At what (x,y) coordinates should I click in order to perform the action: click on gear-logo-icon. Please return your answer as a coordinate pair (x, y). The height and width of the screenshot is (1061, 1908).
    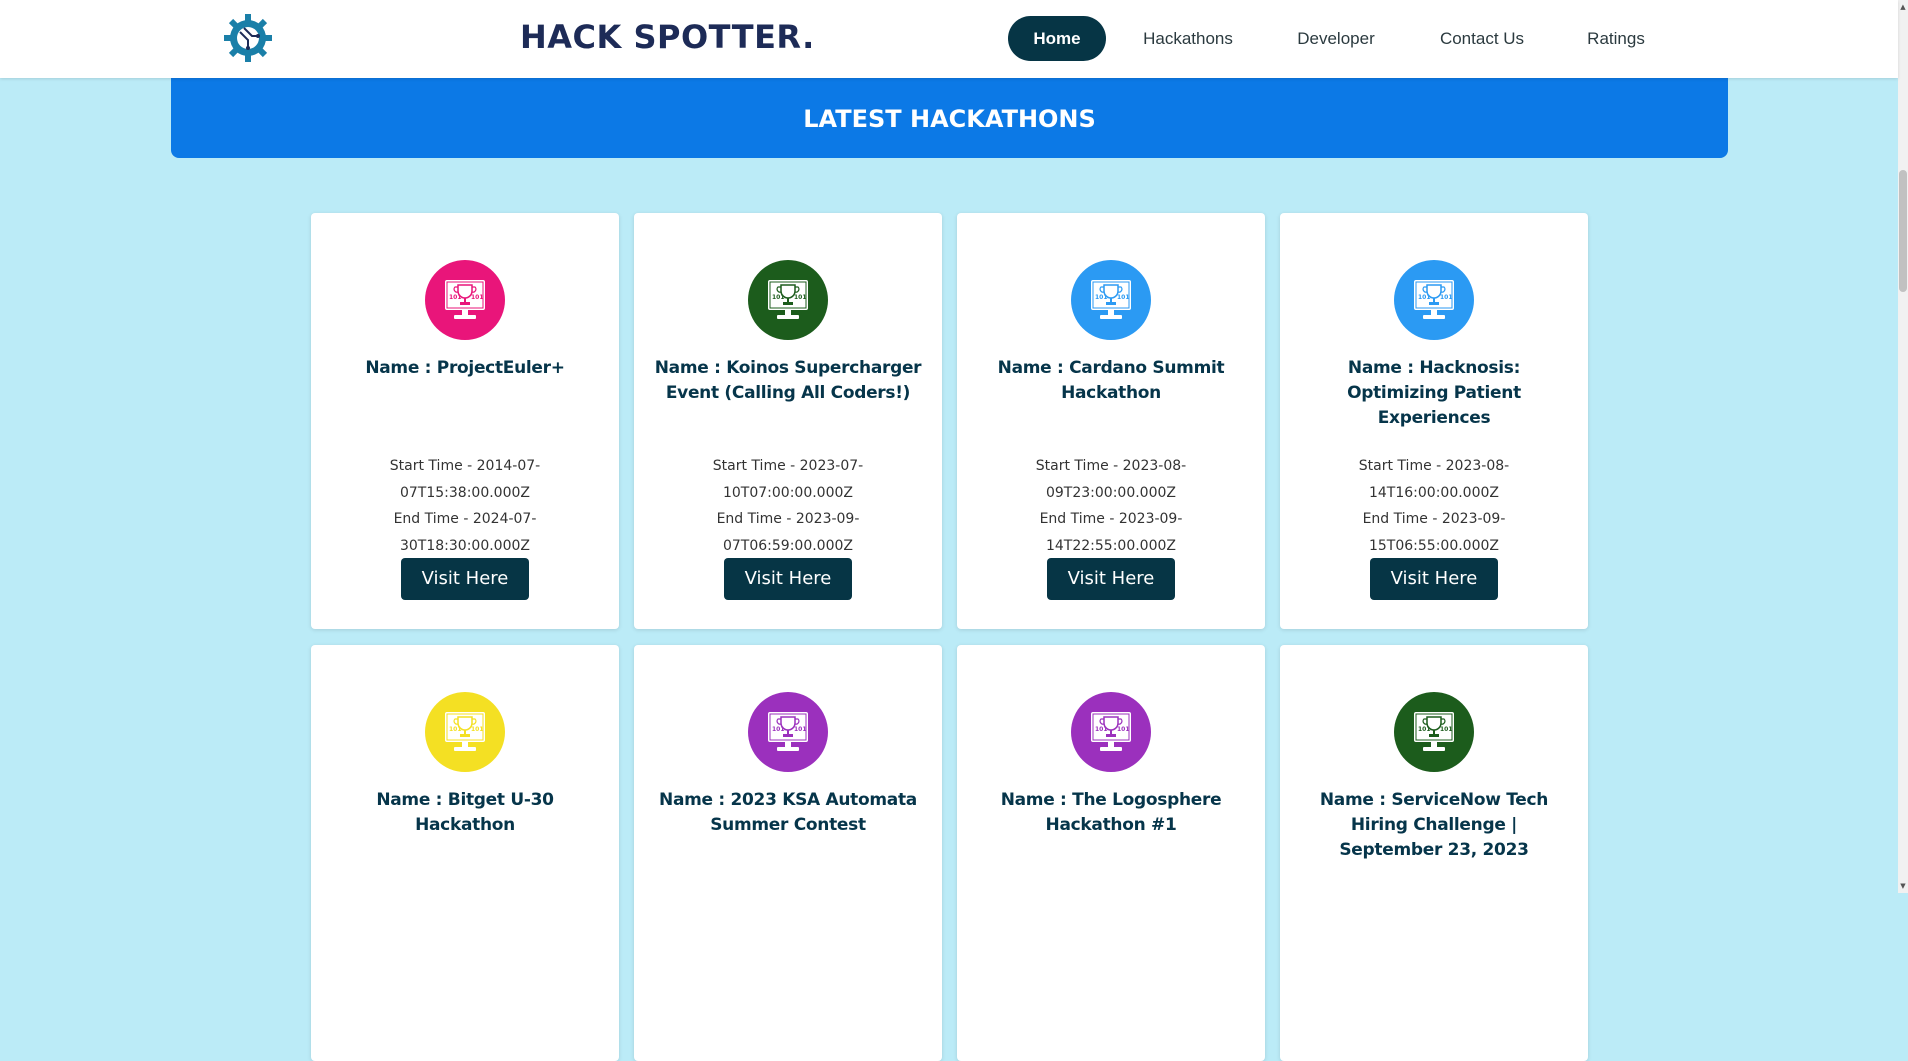
    Looking at the image, I should click on (248, 38).